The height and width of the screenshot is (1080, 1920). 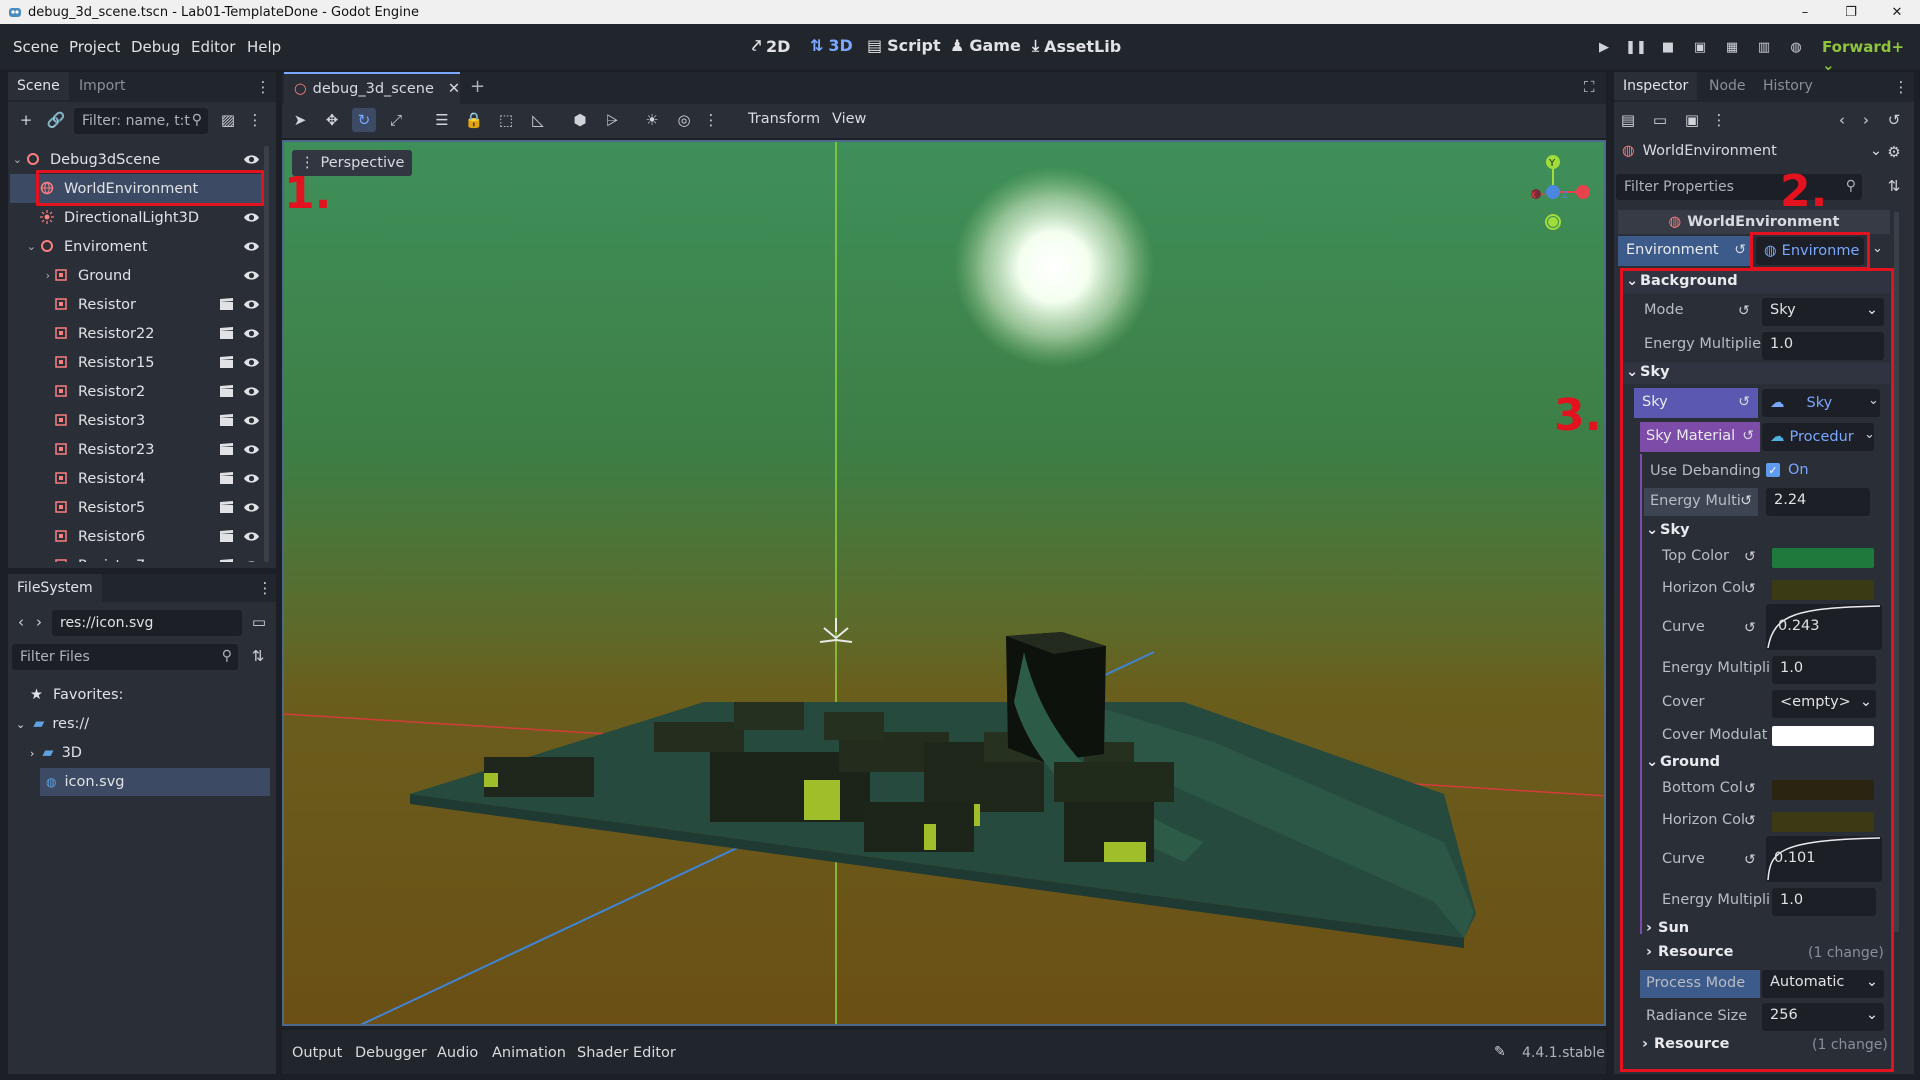 I want to click on close-tab-icon: ✕, so click(x=454, y=89).